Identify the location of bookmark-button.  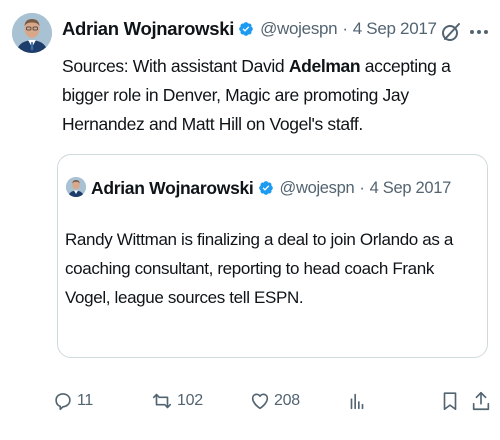
(450, 401).